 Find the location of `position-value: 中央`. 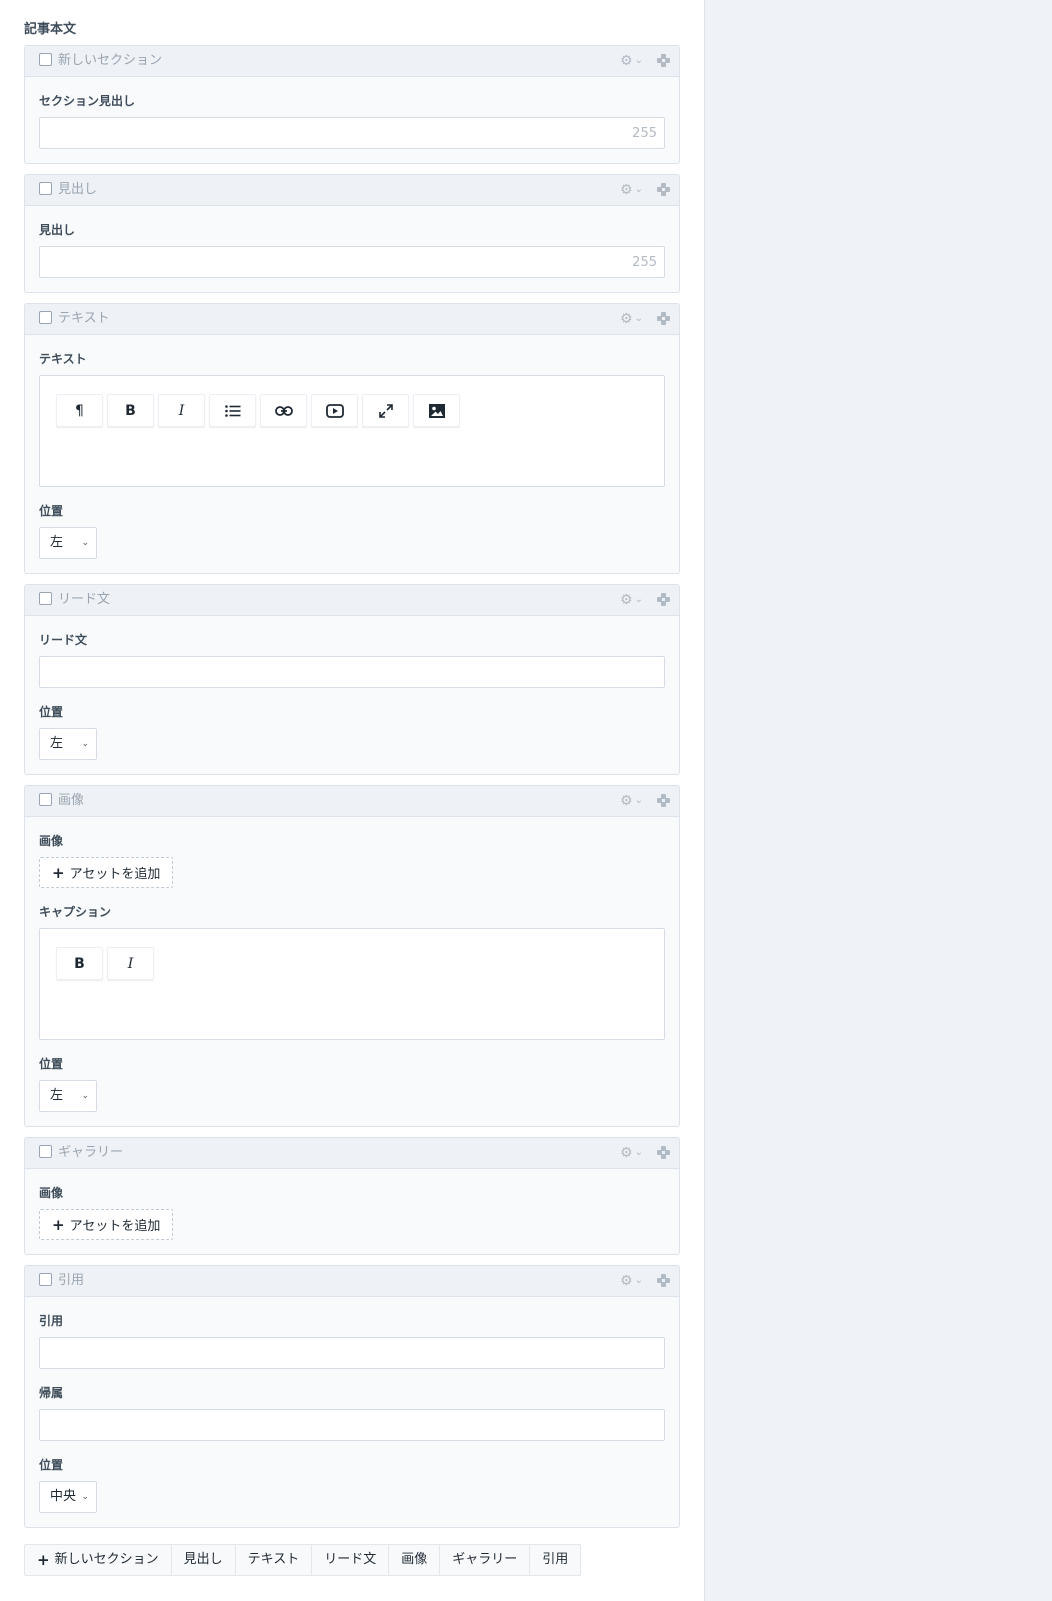

position-value: 中央 is located at coordinates (63, 1496).